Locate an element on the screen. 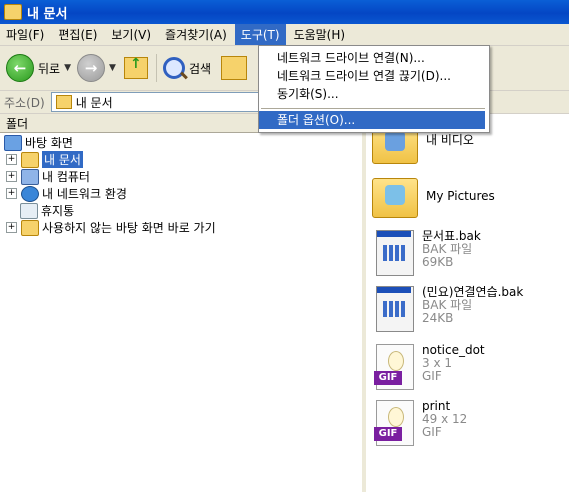 The height and width of the screenshot is (492, 569). computer-icon is located at coordinates (30, 176).